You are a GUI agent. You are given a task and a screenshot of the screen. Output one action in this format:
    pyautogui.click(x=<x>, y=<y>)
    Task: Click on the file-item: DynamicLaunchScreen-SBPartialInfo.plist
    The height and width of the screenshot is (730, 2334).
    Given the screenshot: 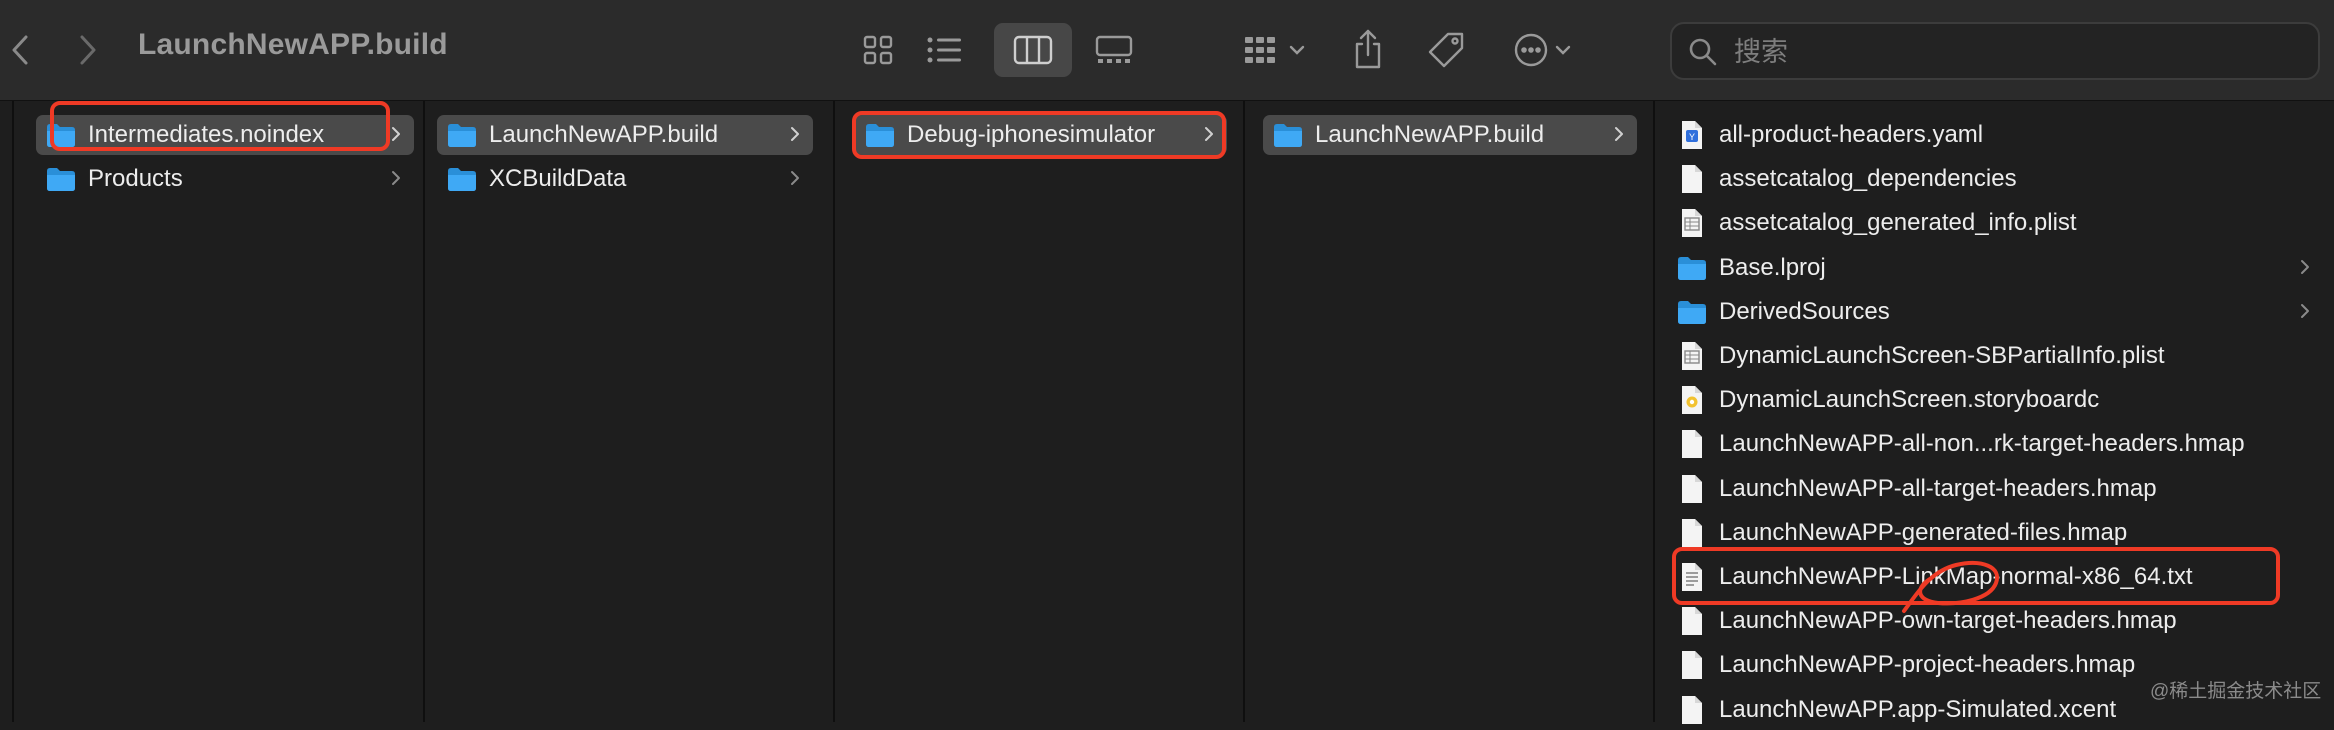 What is the action you would take?
    pyautogui.click(x=1992, y=356)
    